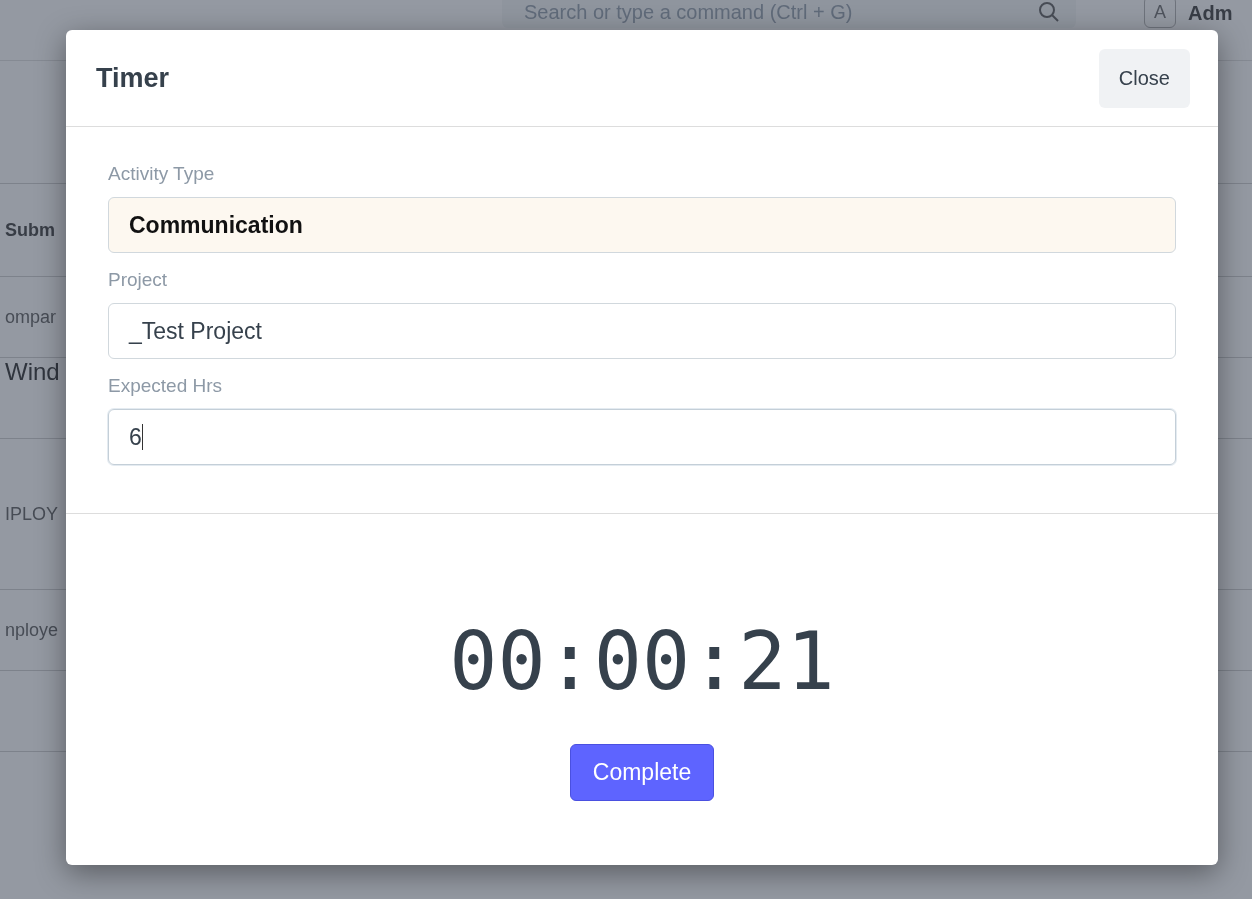  Describe the element at coordinates (30, 230) in the screenshot. I see `field-label: Subm` at that location.